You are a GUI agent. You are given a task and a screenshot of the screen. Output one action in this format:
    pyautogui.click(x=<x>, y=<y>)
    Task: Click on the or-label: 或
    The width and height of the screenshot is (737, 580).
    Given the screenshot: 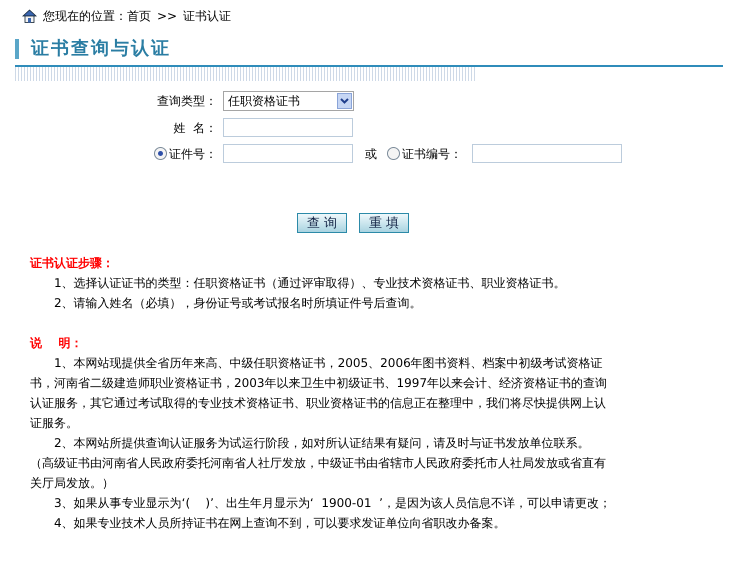 What is the action you would take?
    pyautogui.click(x=371, y=154)
    